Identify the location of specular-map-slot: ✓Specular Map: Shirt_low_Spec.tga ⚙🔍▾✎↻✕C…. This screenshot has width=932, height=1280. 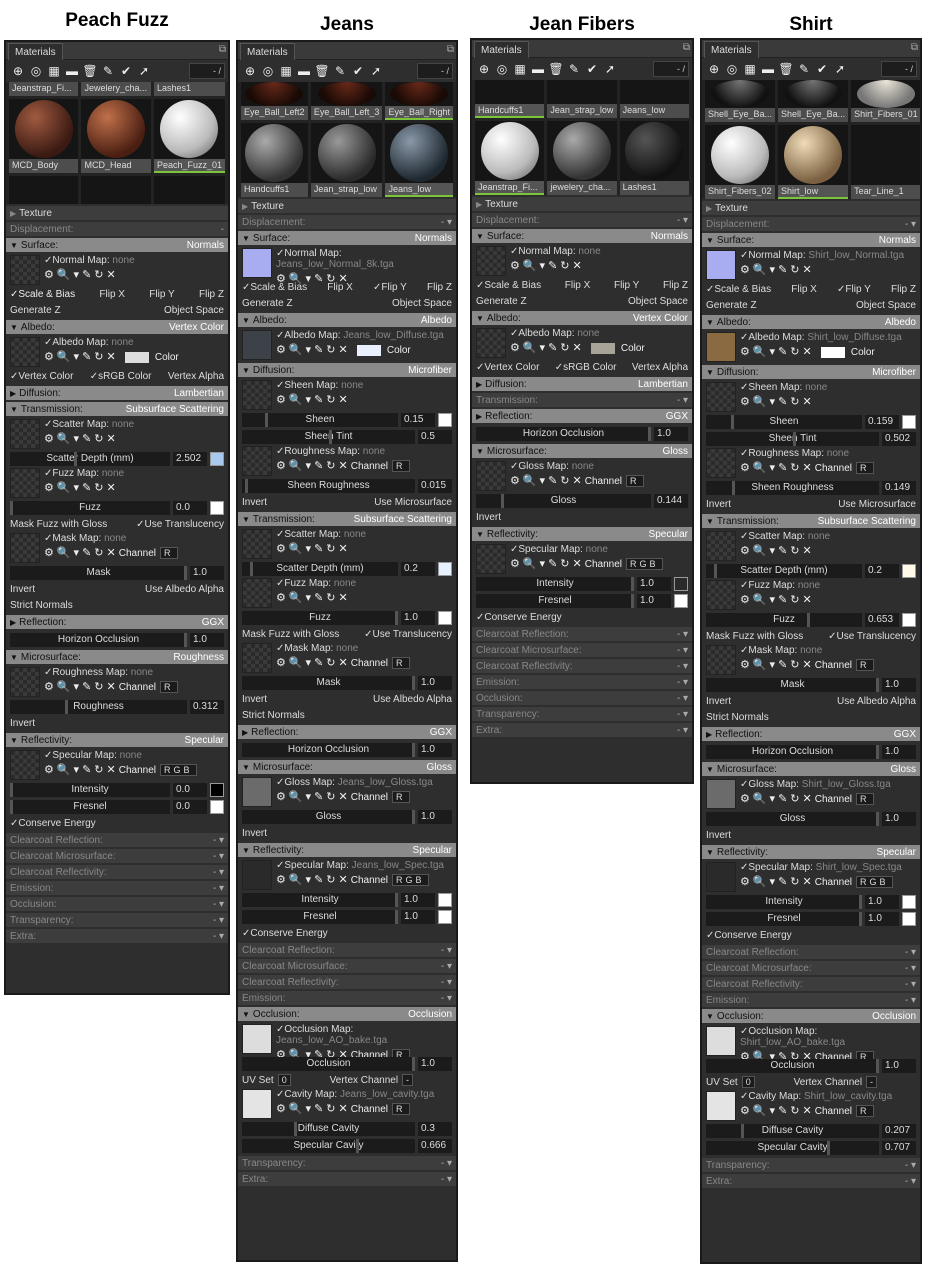
(811, 877).